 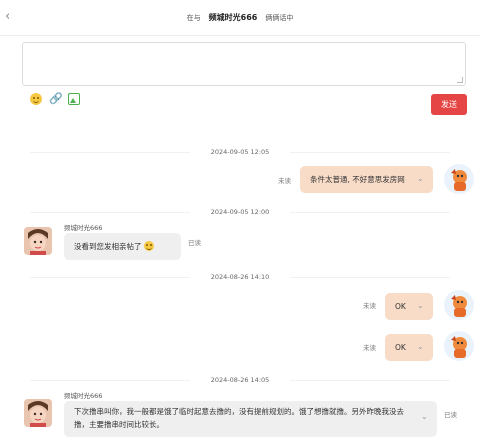 What do you see at coordinates (148, 246) in the screenshot?
I see `smile-emoji-icon` at bounding box center [148, 246].